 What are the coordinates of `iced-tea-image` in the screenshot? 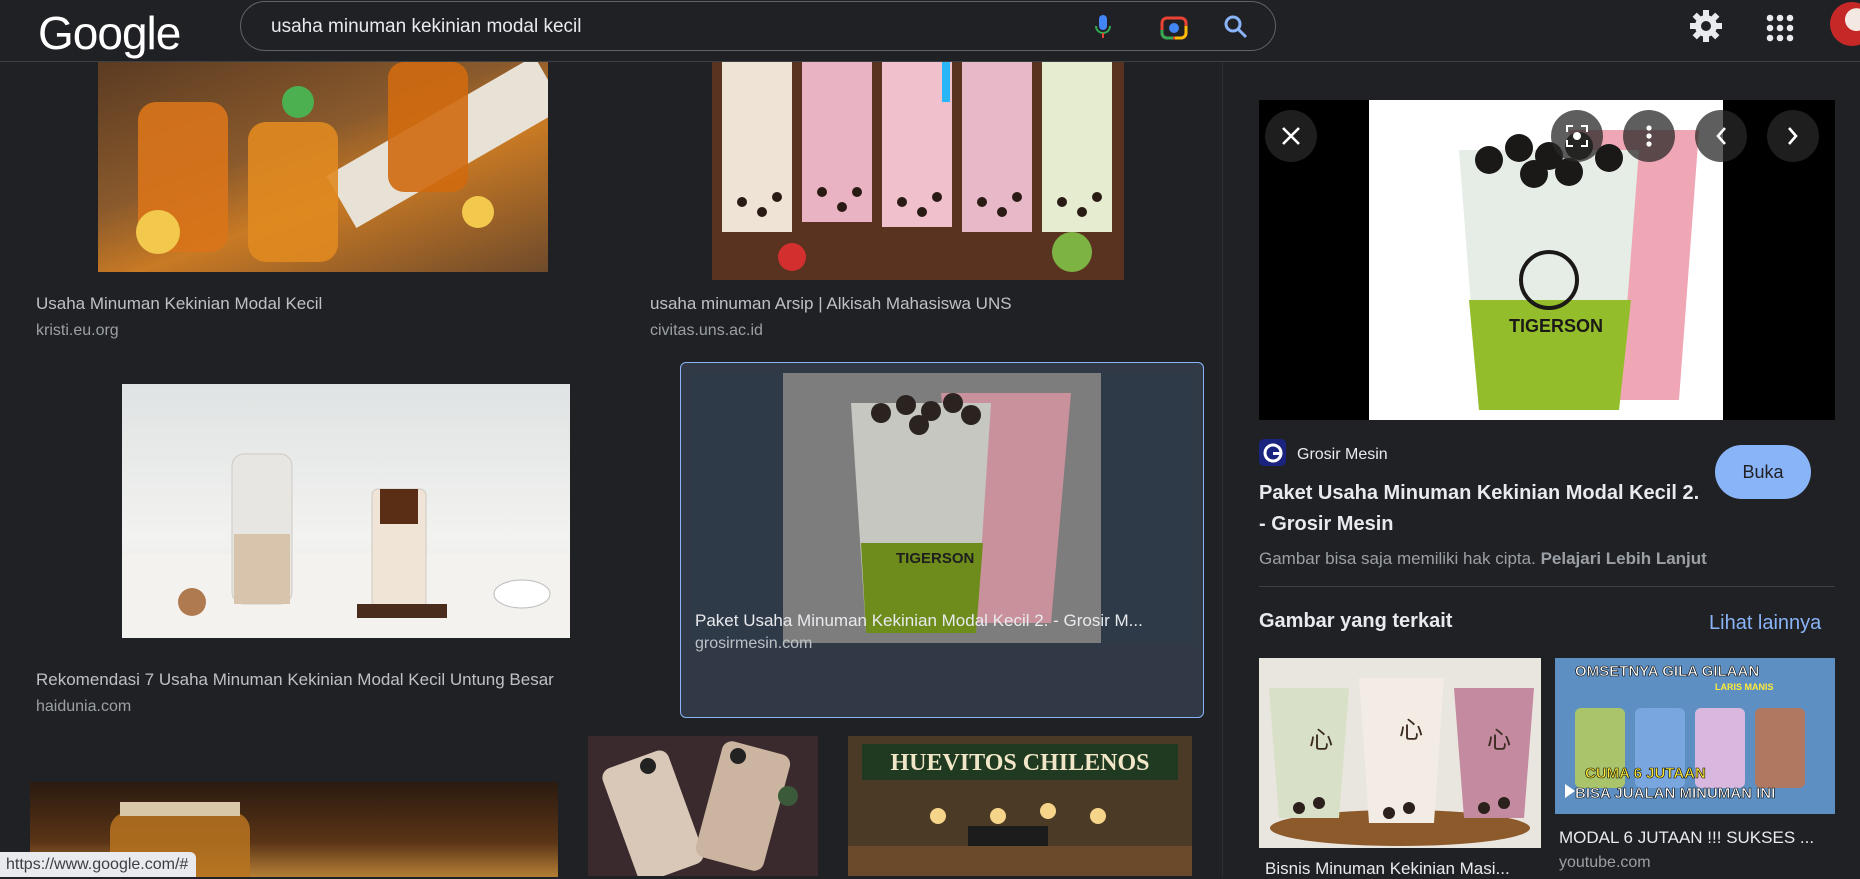 It's located at (342, 162).